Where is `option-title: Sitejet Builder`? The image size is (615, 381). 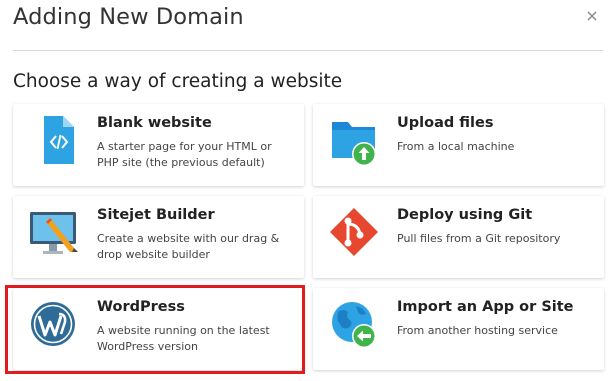 option-title: Sitejet Builder is located at coordinates (156, 215).